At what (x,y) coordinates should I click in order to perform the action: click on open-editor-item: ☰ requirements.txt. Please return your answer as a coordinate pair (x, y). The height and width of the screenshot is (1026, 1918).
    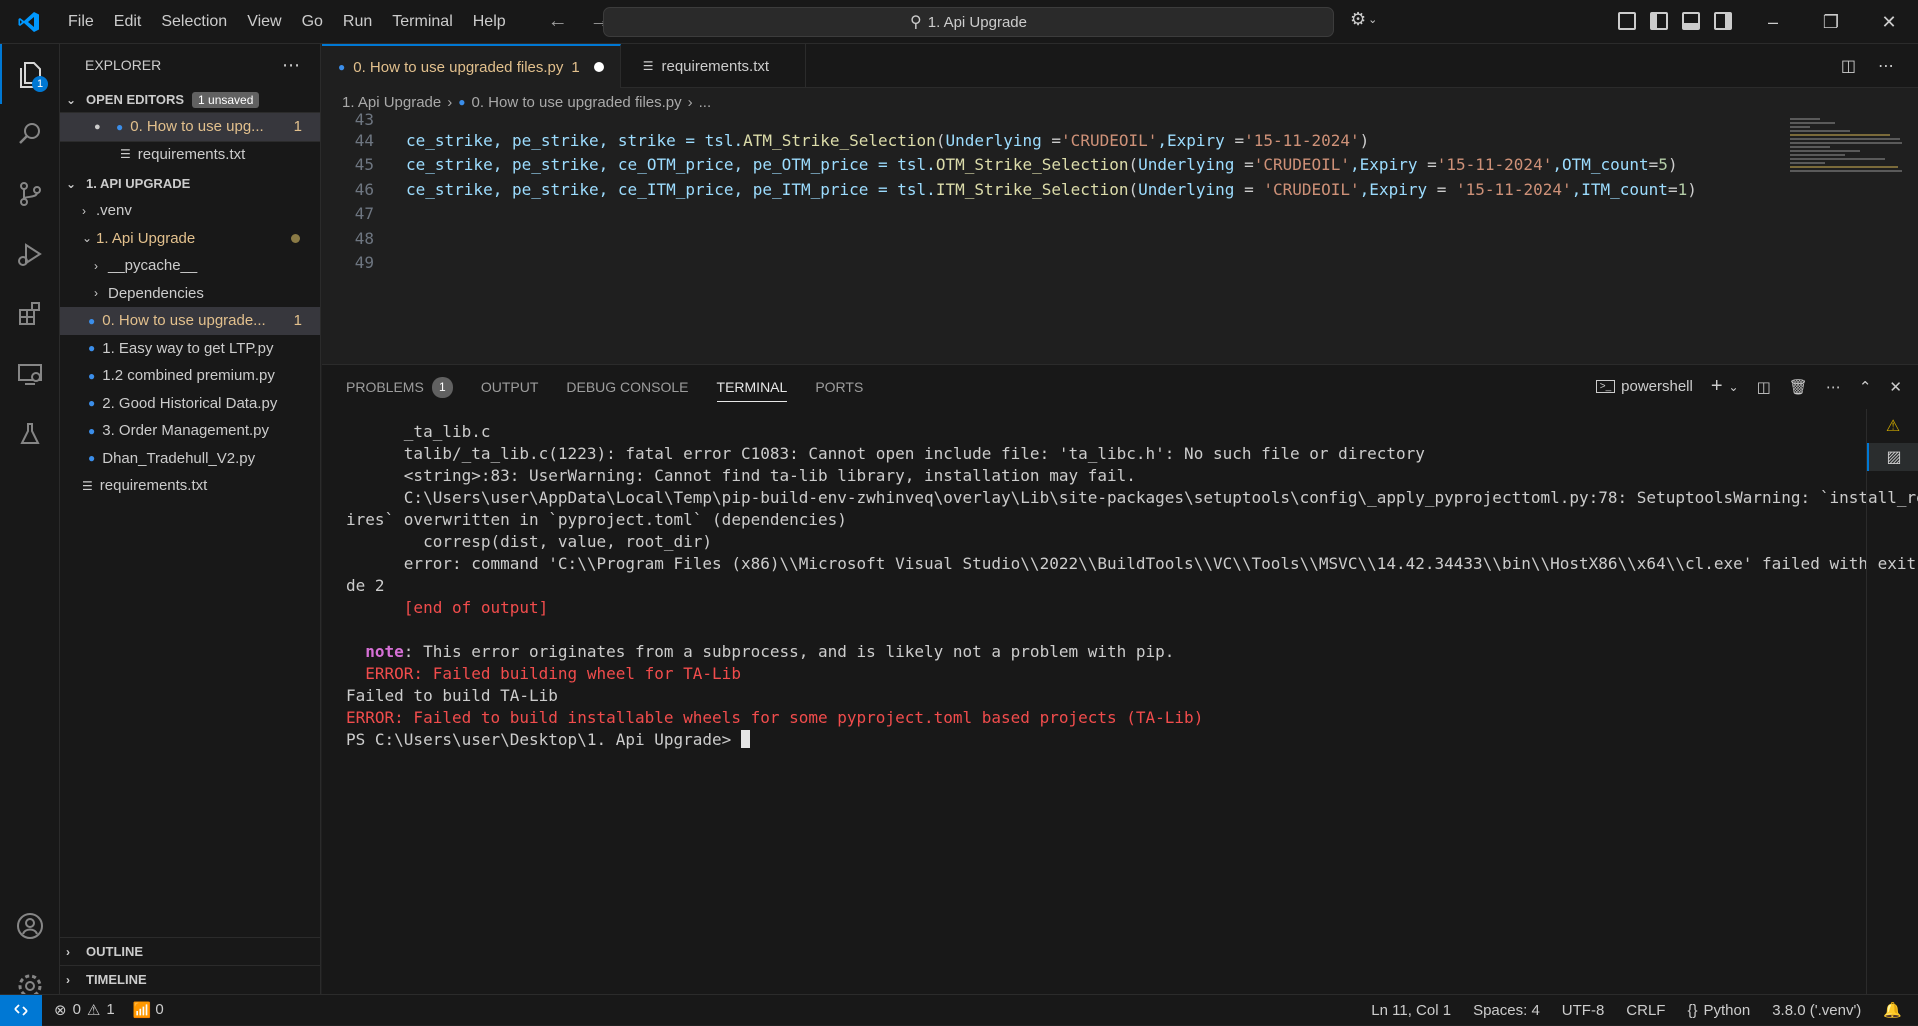
    Looking at the image, I should click on (190, 155).